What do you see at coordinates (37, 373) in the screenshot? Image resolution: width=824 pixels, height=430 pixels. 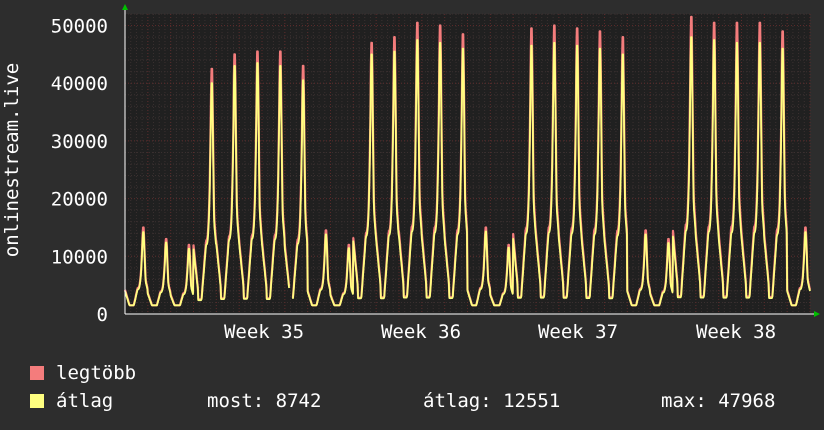 I see `legend-swatch-legtobb` at bounding box center [37, 373].